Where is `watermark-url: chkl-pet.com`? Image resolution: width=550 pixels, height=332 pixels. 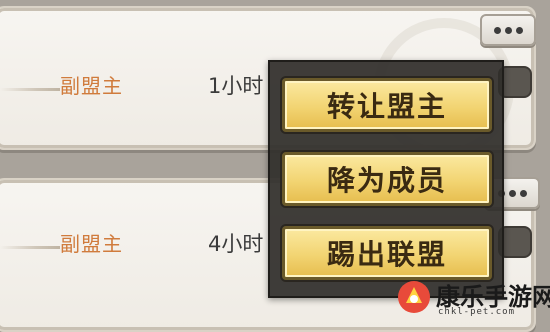 watermark-url: chkl-pet.com is located at coordinates (477, 312).